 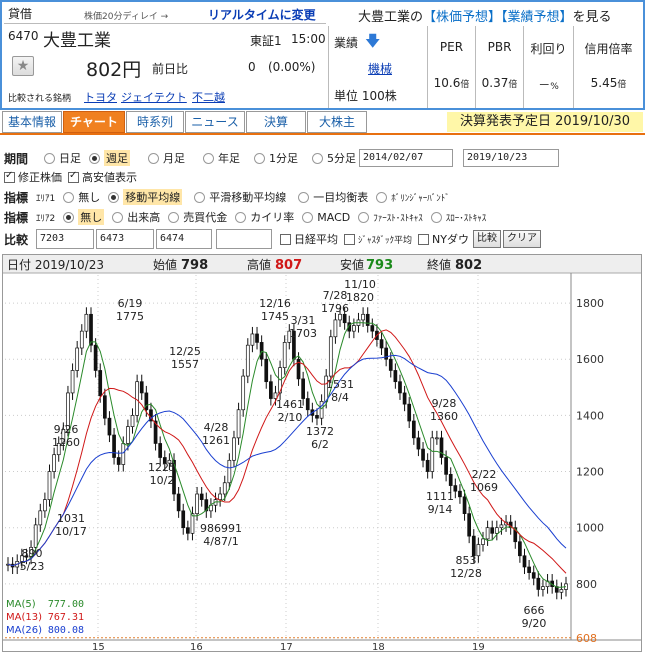 I want to click on radio-ind1-none, so click(x=69, y=197).